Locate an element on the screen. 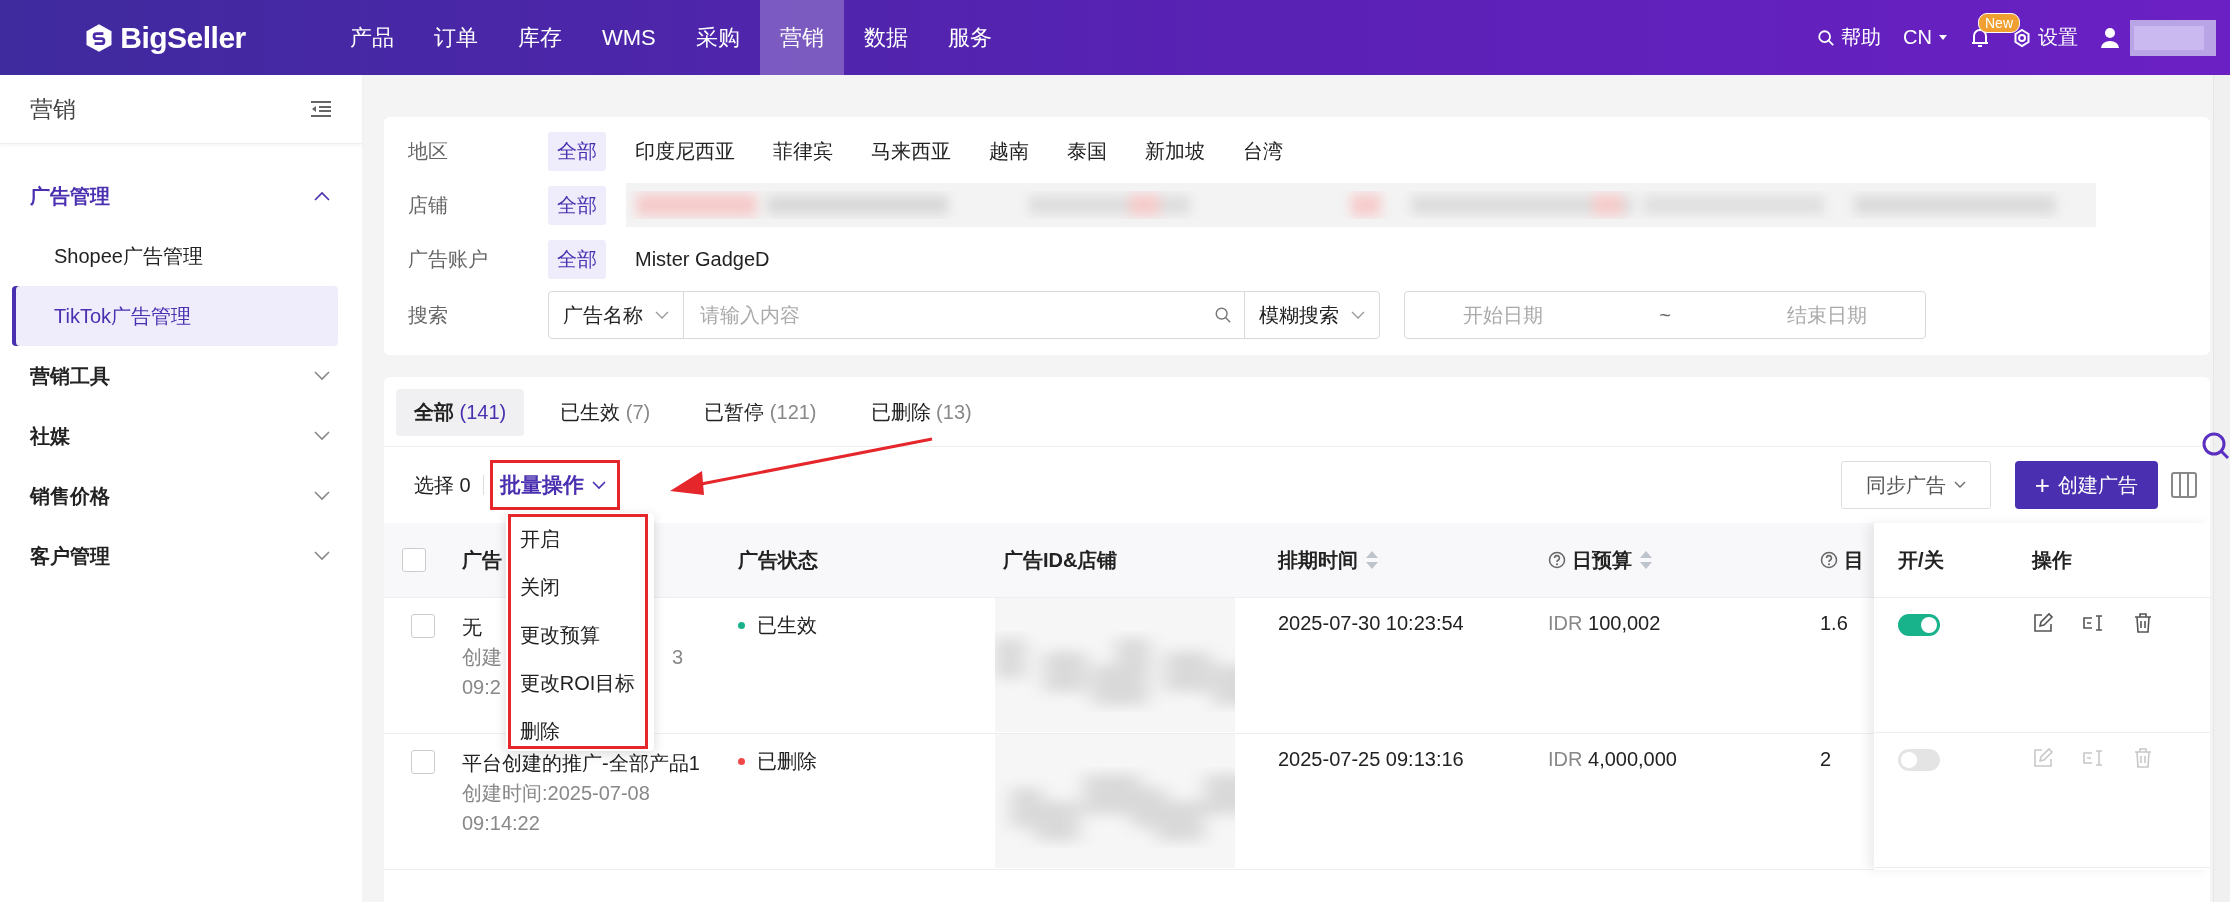 The height and width of the screenshot is (902, 2230). daily-budget: 100,002 is located at coordinates (1624, 623).